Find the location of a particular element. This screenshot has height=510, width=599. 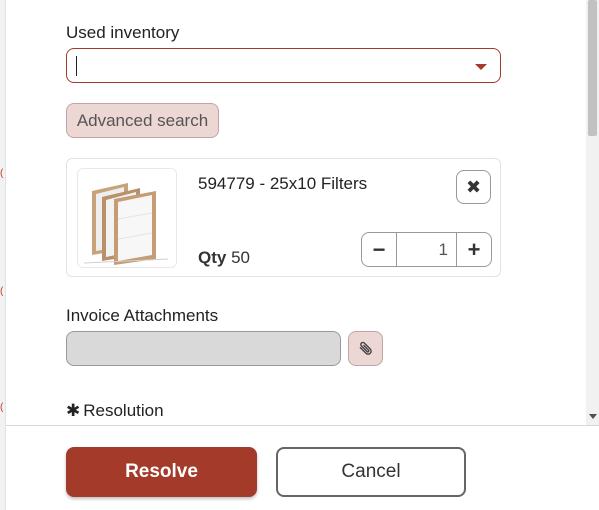

decrease-quantity-button: − is located at coordinates (379, 249).